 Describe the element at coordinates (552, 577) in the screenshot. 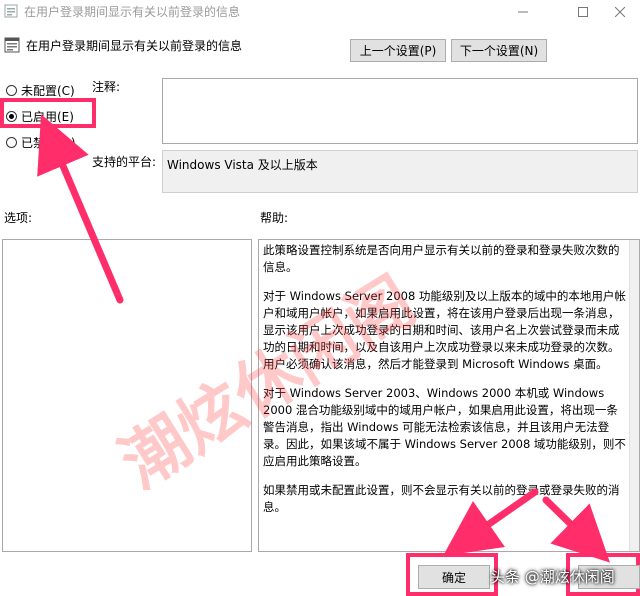

I see `credit-text: 头条 @潮炫休闲阁` at that location.